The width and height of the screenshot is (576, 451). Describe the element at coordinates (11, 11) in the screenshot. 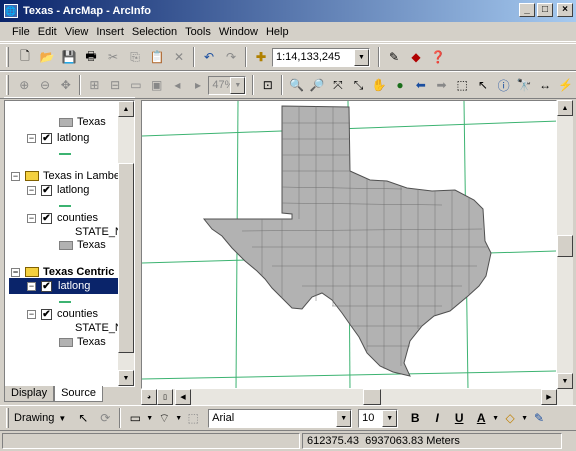

I see `arcmap-app-icon: 🌐` at that location.